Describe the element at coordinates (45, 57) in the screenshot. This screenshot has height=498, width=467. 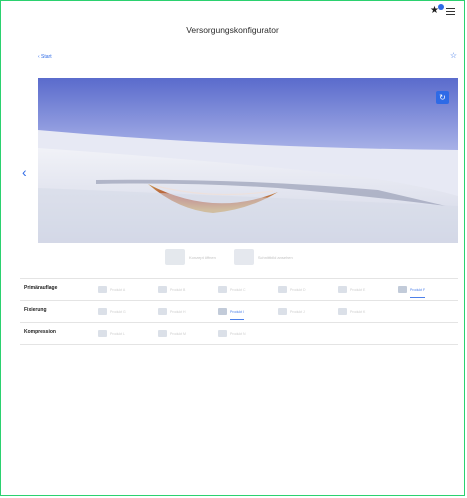
I see `back-link: ‹ Start` at that location.